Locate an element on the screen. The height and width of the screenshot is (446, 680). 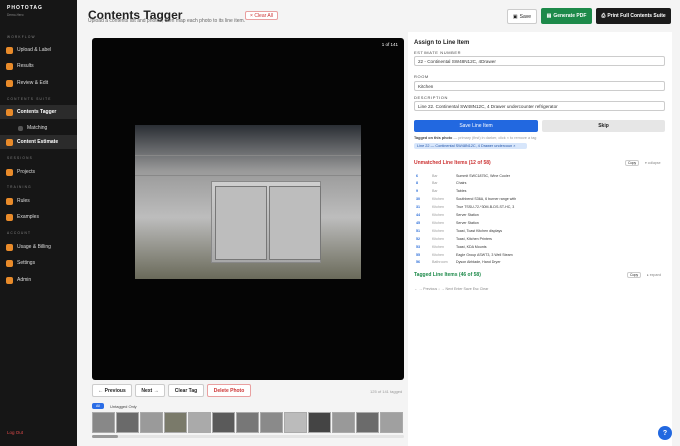
list-item: 53 Kitchen Toast, KDA Mounts is located at coordinates (541, 246).